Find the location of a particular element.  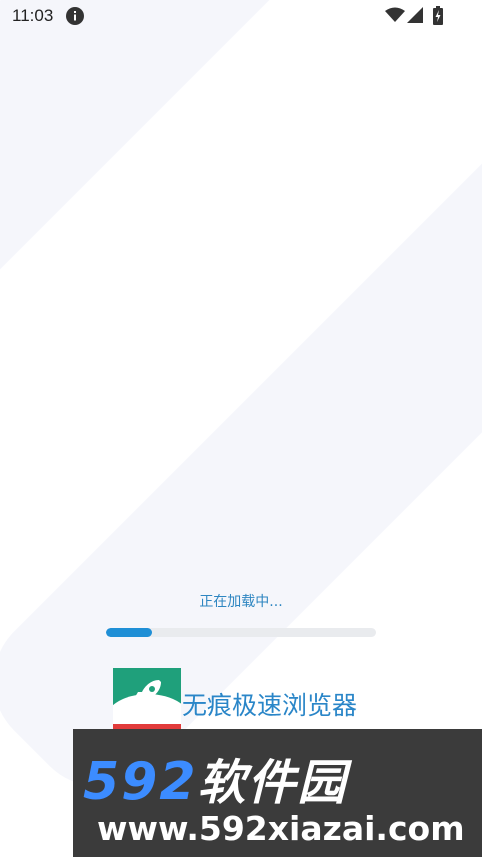

status-bar: 11:03 is located at coordinates (241, 16).